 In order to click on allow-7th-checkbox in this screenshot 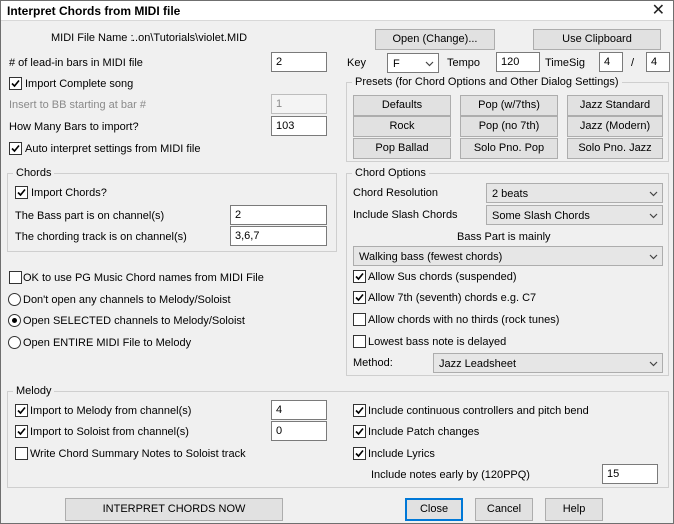, I will do `click(359, 297)`.